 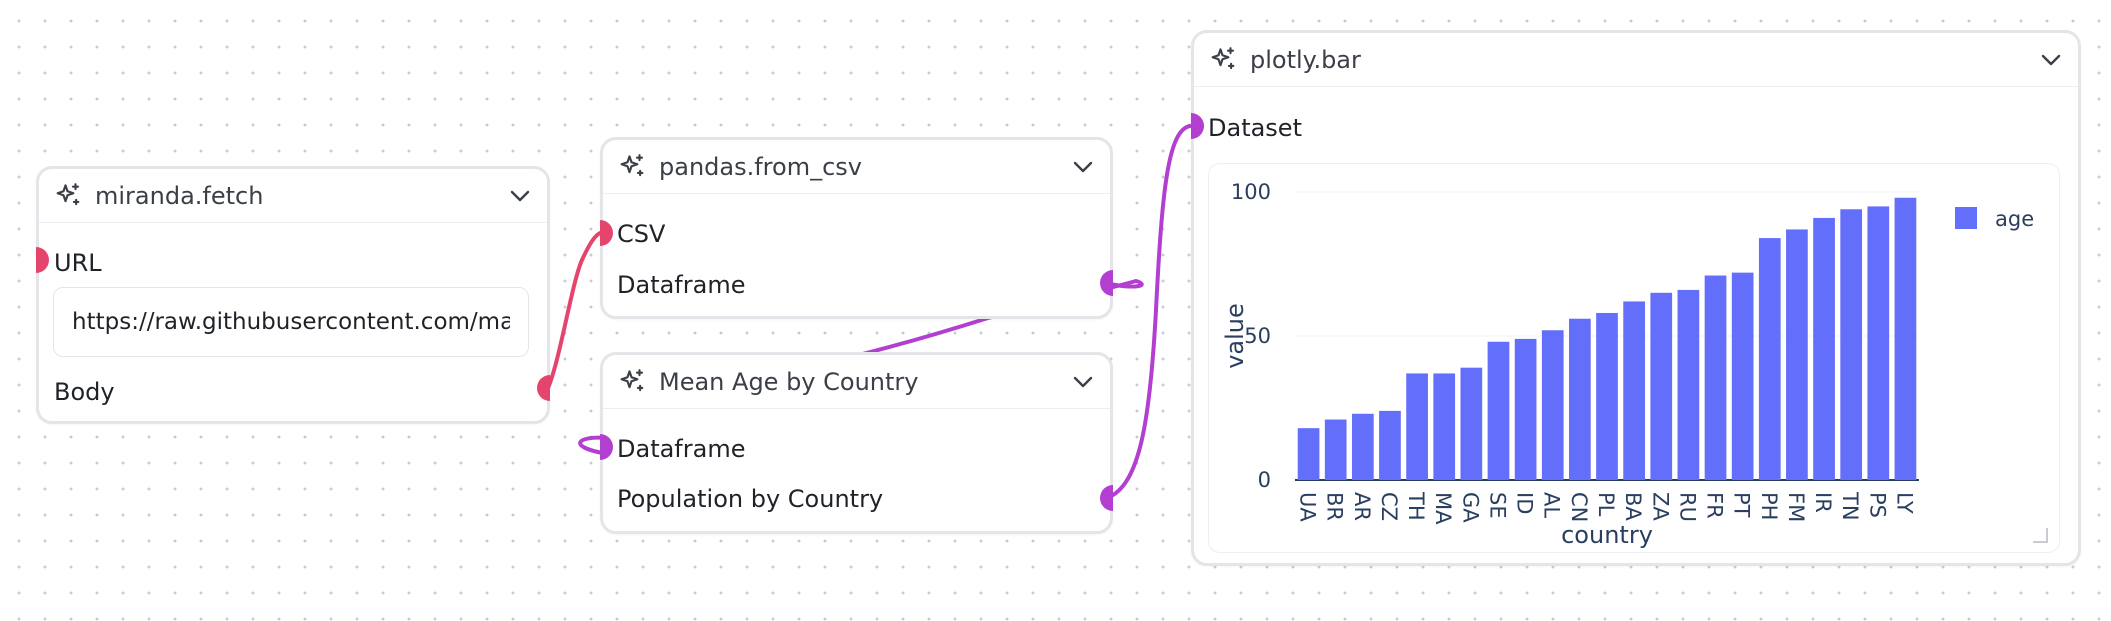 I want to click on x-tick-label: ZA, so click(x=1660, y=506).